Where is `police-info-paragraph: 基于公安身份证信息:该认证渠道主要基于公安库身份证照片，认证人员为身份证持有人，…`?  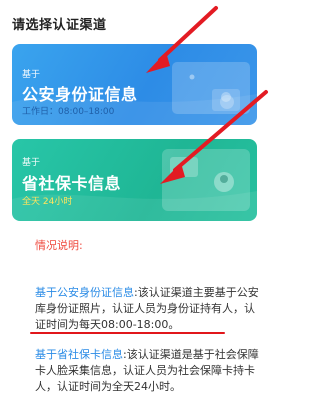
police-info-paragraph: 基于公安身份证信息:该认证渠道主要基于公安库身份证照片，认证人员为身份证持有人，… is located at coordinates (147, 309).